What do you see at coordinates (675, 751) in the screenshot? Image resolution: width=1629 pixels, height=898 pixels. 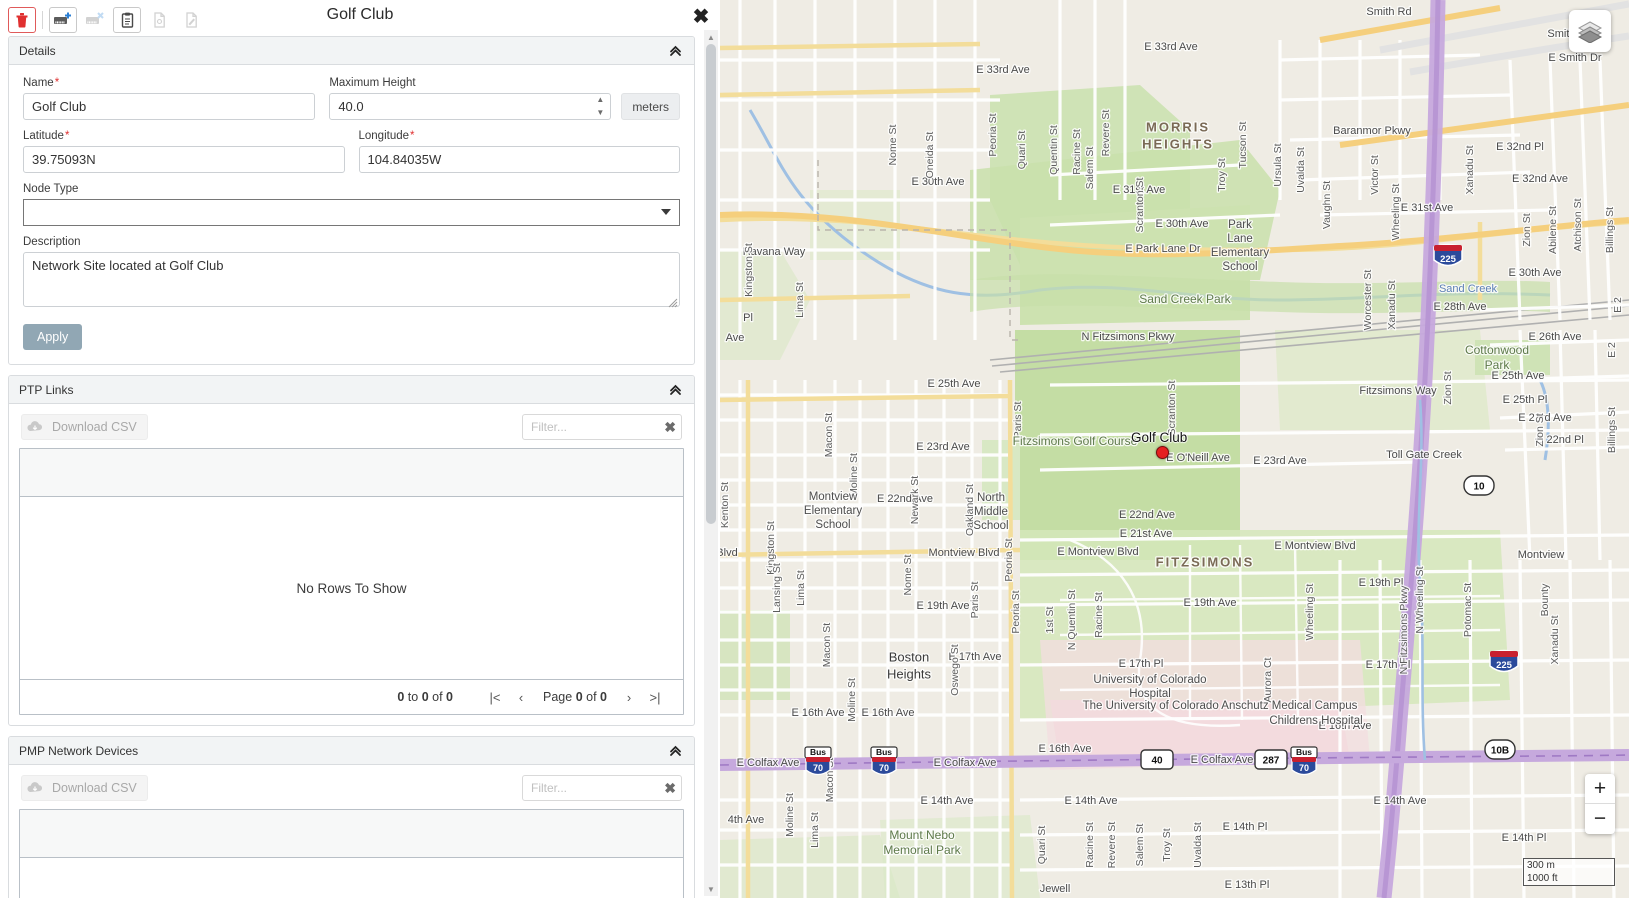 I see `collapse-pmp-chevron-icon` at bounding box center [675, 751].